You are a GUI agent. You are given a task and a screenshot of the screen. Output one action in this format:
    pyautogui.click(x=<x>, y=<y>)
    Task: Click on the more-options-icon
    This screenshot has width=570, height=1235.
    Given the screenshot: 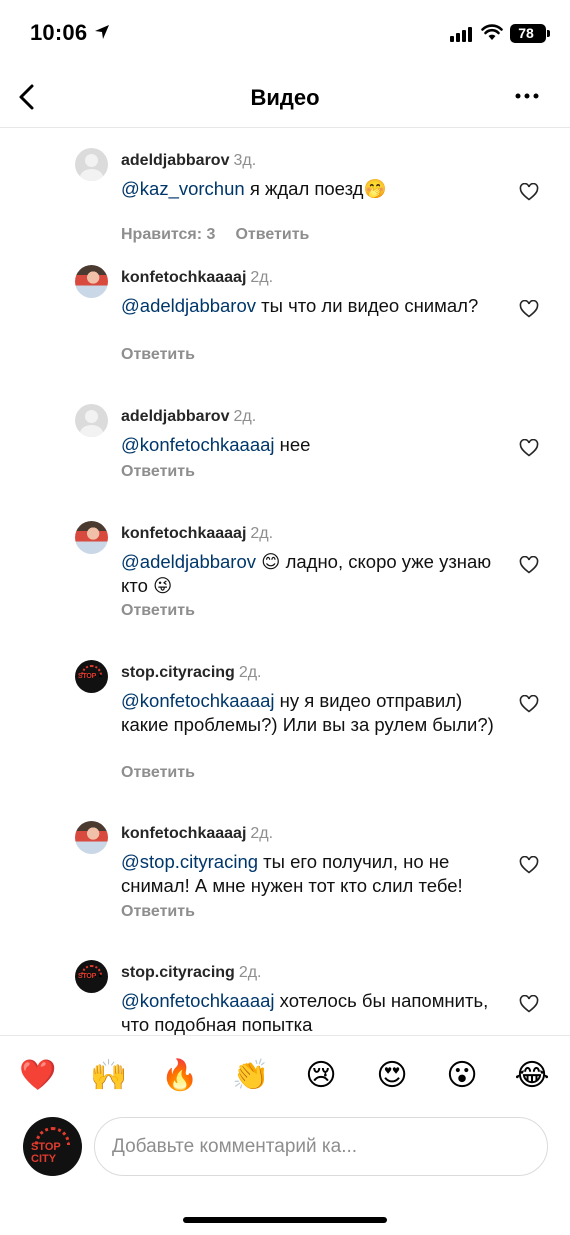 What is the action you would take?
    pyautogui.click(x=527, y=96)
    